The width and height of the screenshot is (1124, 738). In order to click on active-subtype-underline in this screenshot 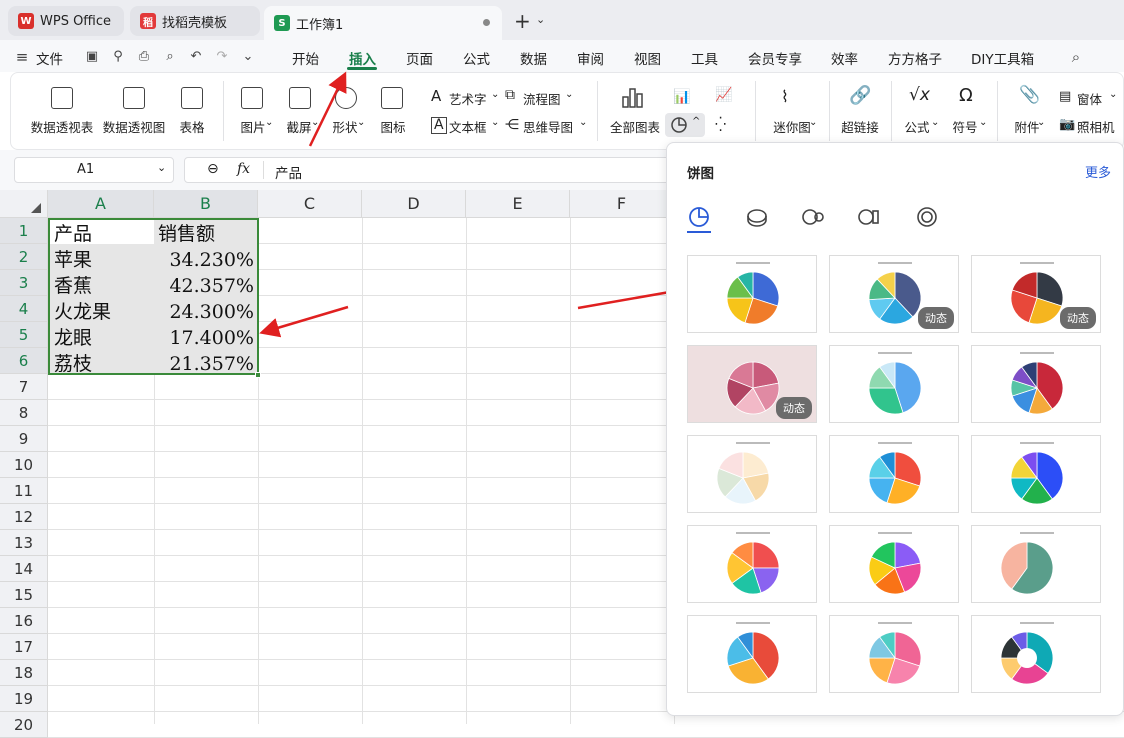, I will do `click(699, 232)`.